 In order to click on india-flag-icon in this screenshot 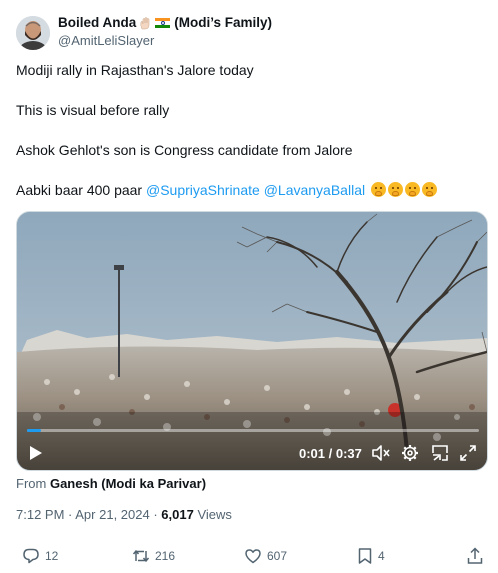, I will do `click(163, 23)`.